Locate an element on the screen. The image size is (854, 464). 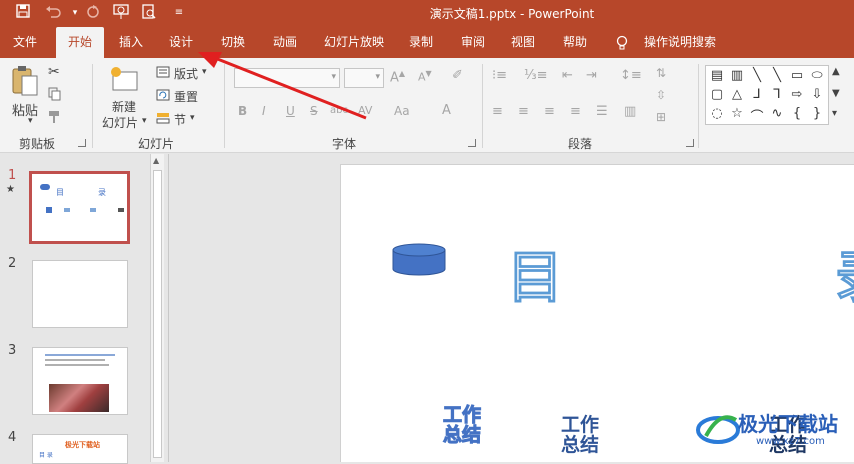
star-shape-icon: ☆ is located at coordinates (737, 113).